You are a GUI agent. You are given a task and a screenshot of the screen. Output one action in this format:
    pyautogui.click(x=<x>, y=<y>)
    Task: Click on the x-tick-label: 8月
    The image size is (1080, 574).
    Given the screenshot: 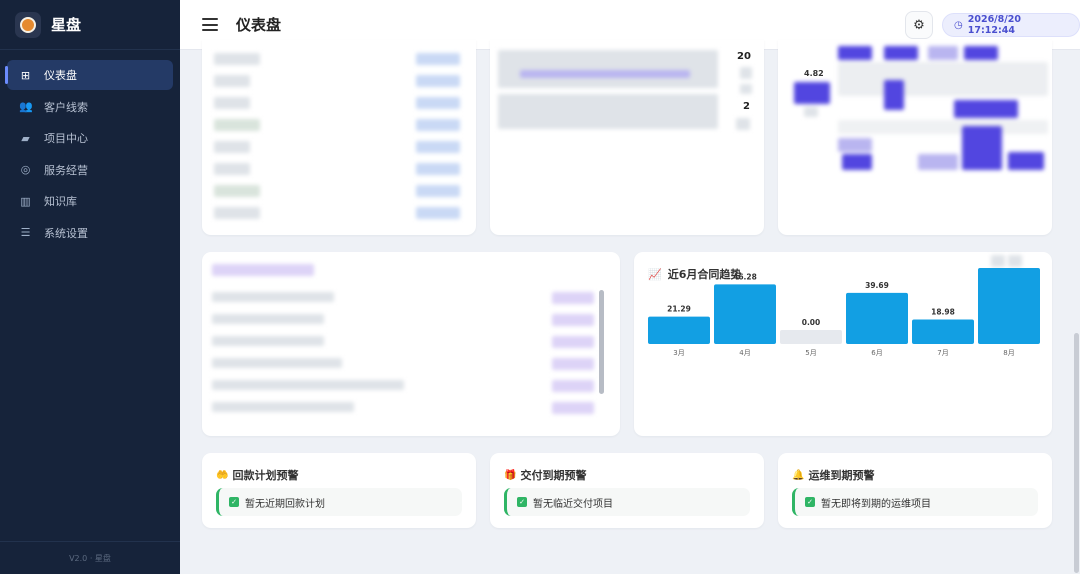 What is the action you would take?
    pyautogui.click(x=1008, y=353)
    